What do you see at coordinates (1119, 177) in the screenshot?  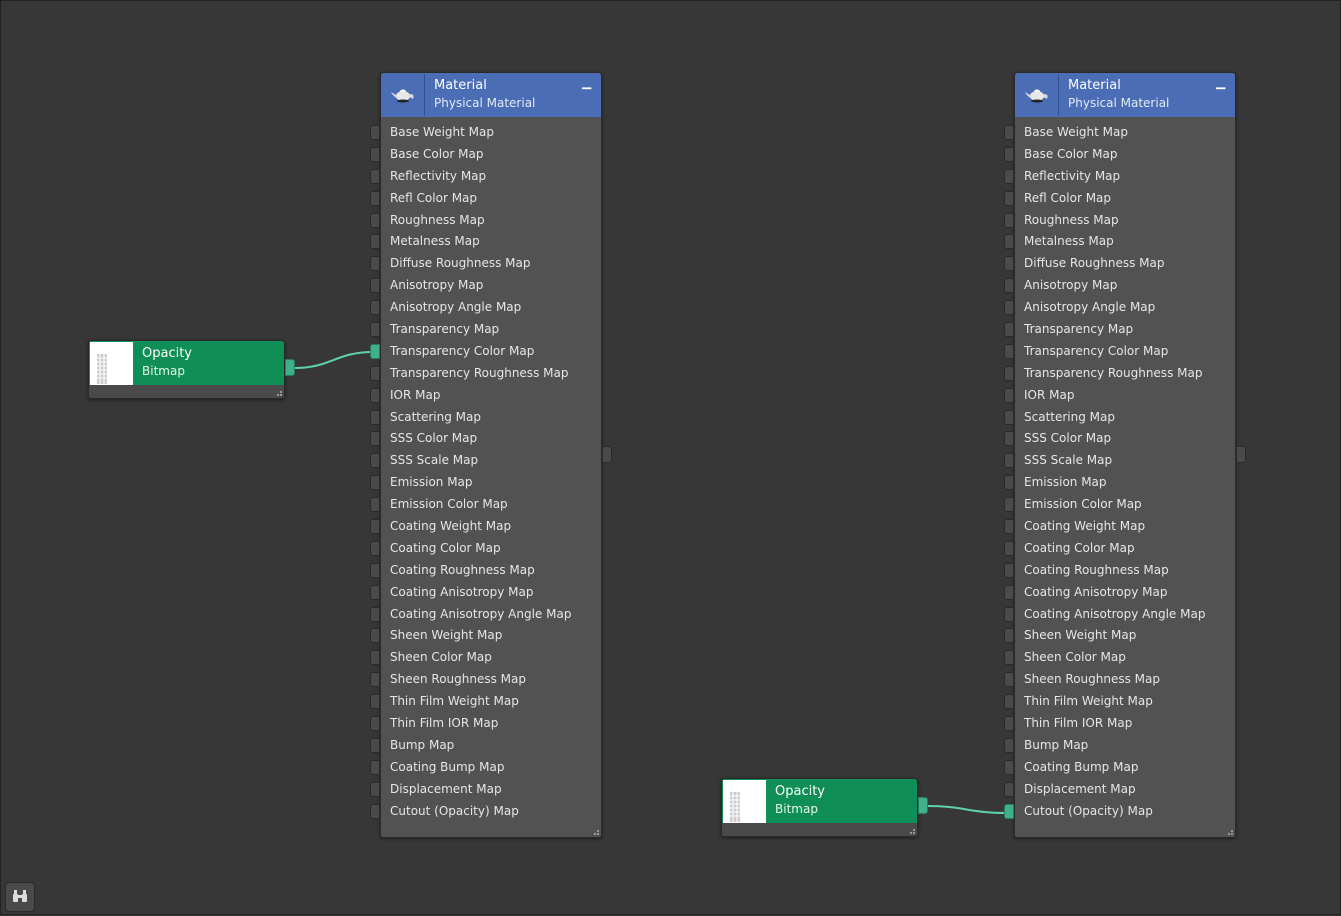 I see `material-slot: Reflectivity Map` at bounding box center [1119, 177].